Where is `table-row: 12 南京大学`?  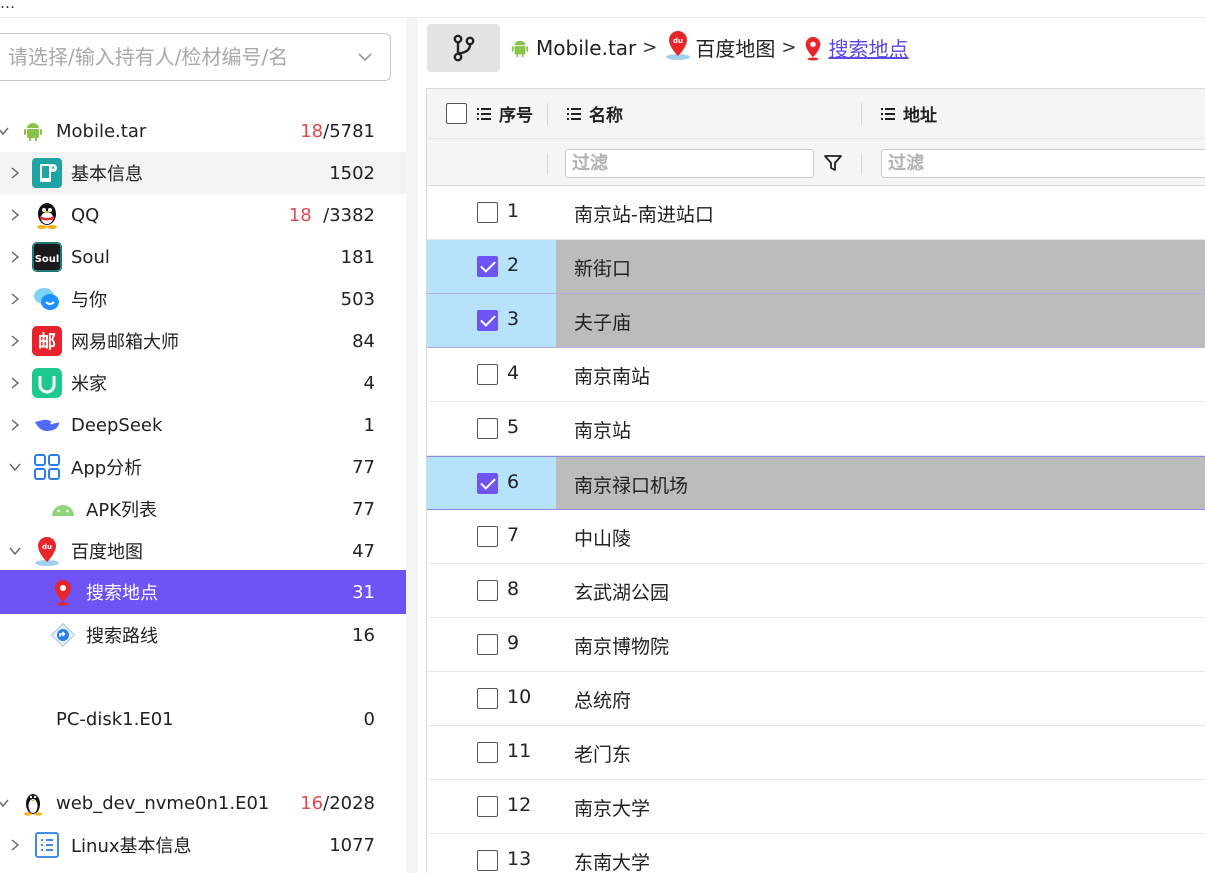
table-row: 12 南京大学 is located at coordinates (816, 807).